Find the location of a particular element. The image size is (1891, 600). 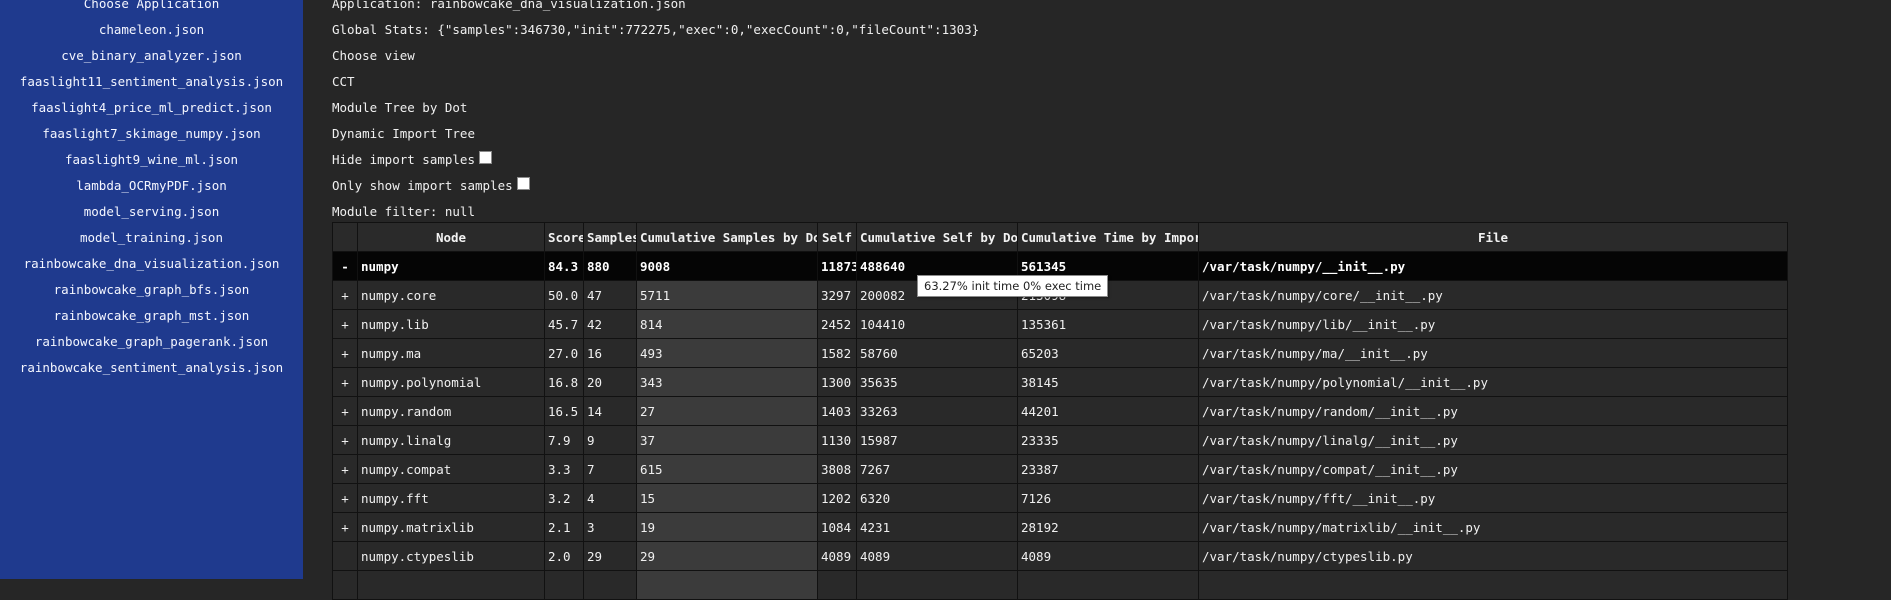

score-cell: 50.0 is located at coordinates (564, 295).